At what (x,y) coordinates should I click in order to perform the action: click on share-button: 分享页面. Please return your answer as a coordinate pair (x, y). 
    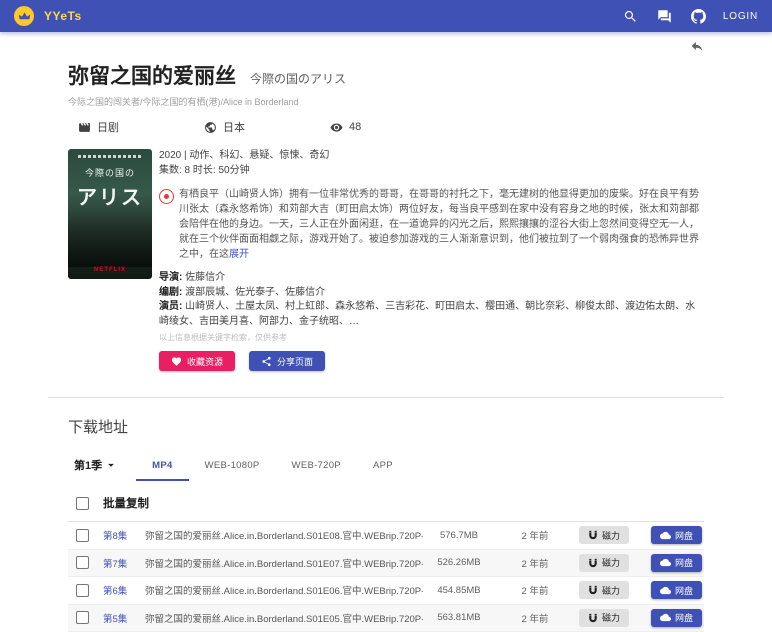
    Looking at the image, I should click on (287, 361).